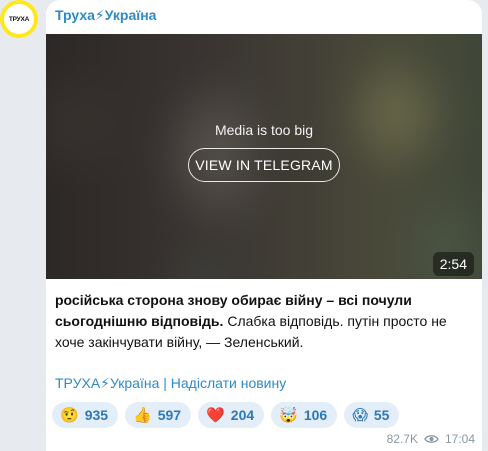  Describe the element at coordinates (372, 415) in the screenshot. I see `reaction-screaming: 😱 55` at that location.